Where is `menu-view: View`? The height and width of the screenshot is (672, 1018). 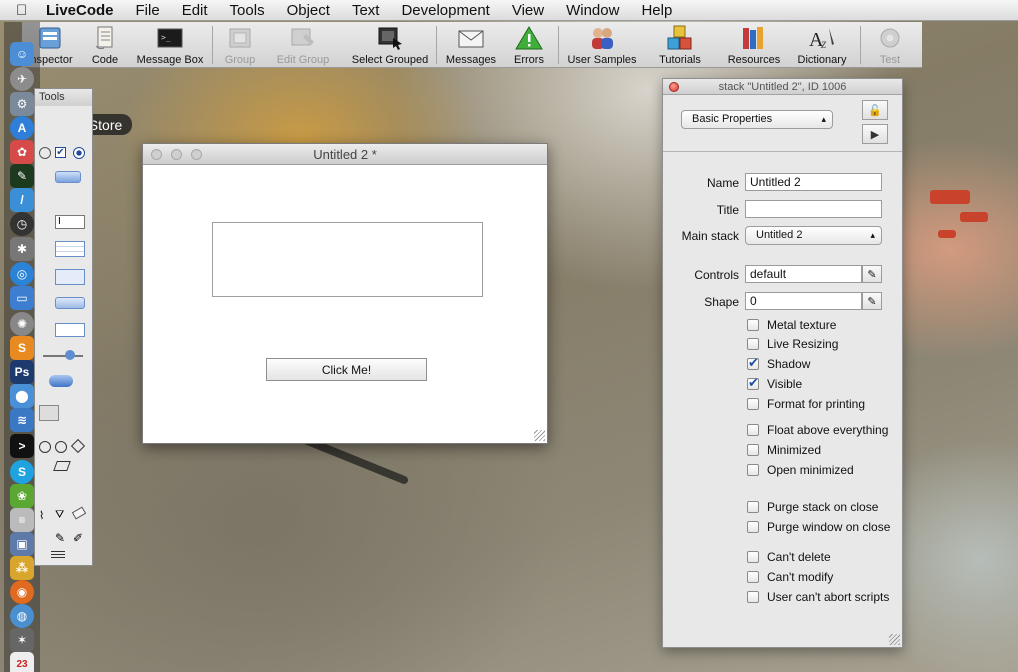 menu-view: View is located at coordinates (528, 10).